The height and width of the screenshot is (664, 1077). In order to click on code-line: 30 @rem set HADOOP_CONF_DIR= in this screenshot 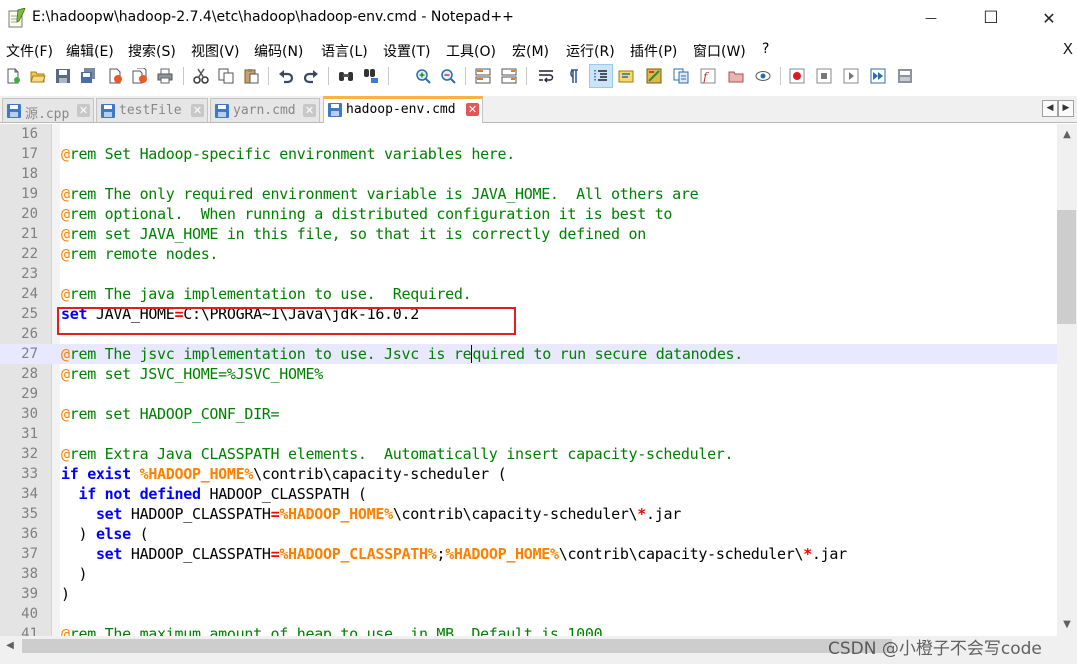, I will do `click(528, 414)`.